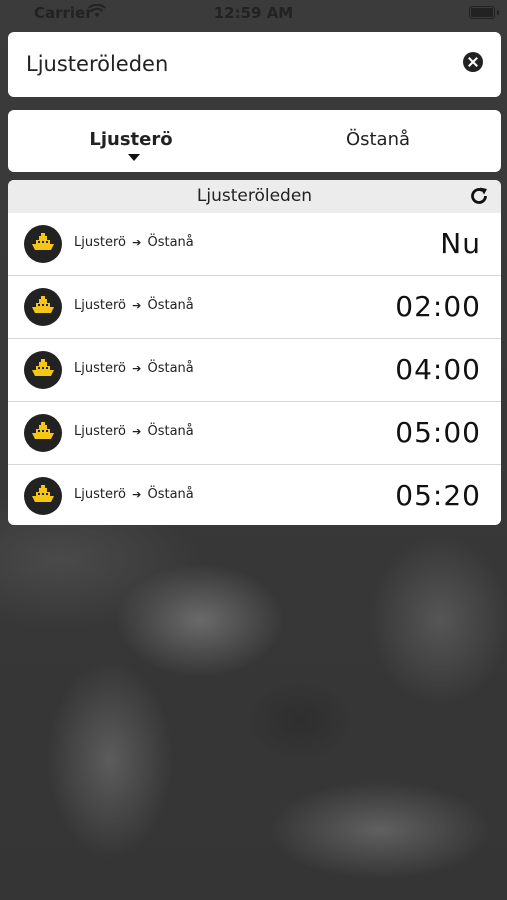 The height and width of the screenshot is (900, 507). Describe the element at coordinates (438, 495) in the screenshot. I see `departure-time: 05:20` at that location.